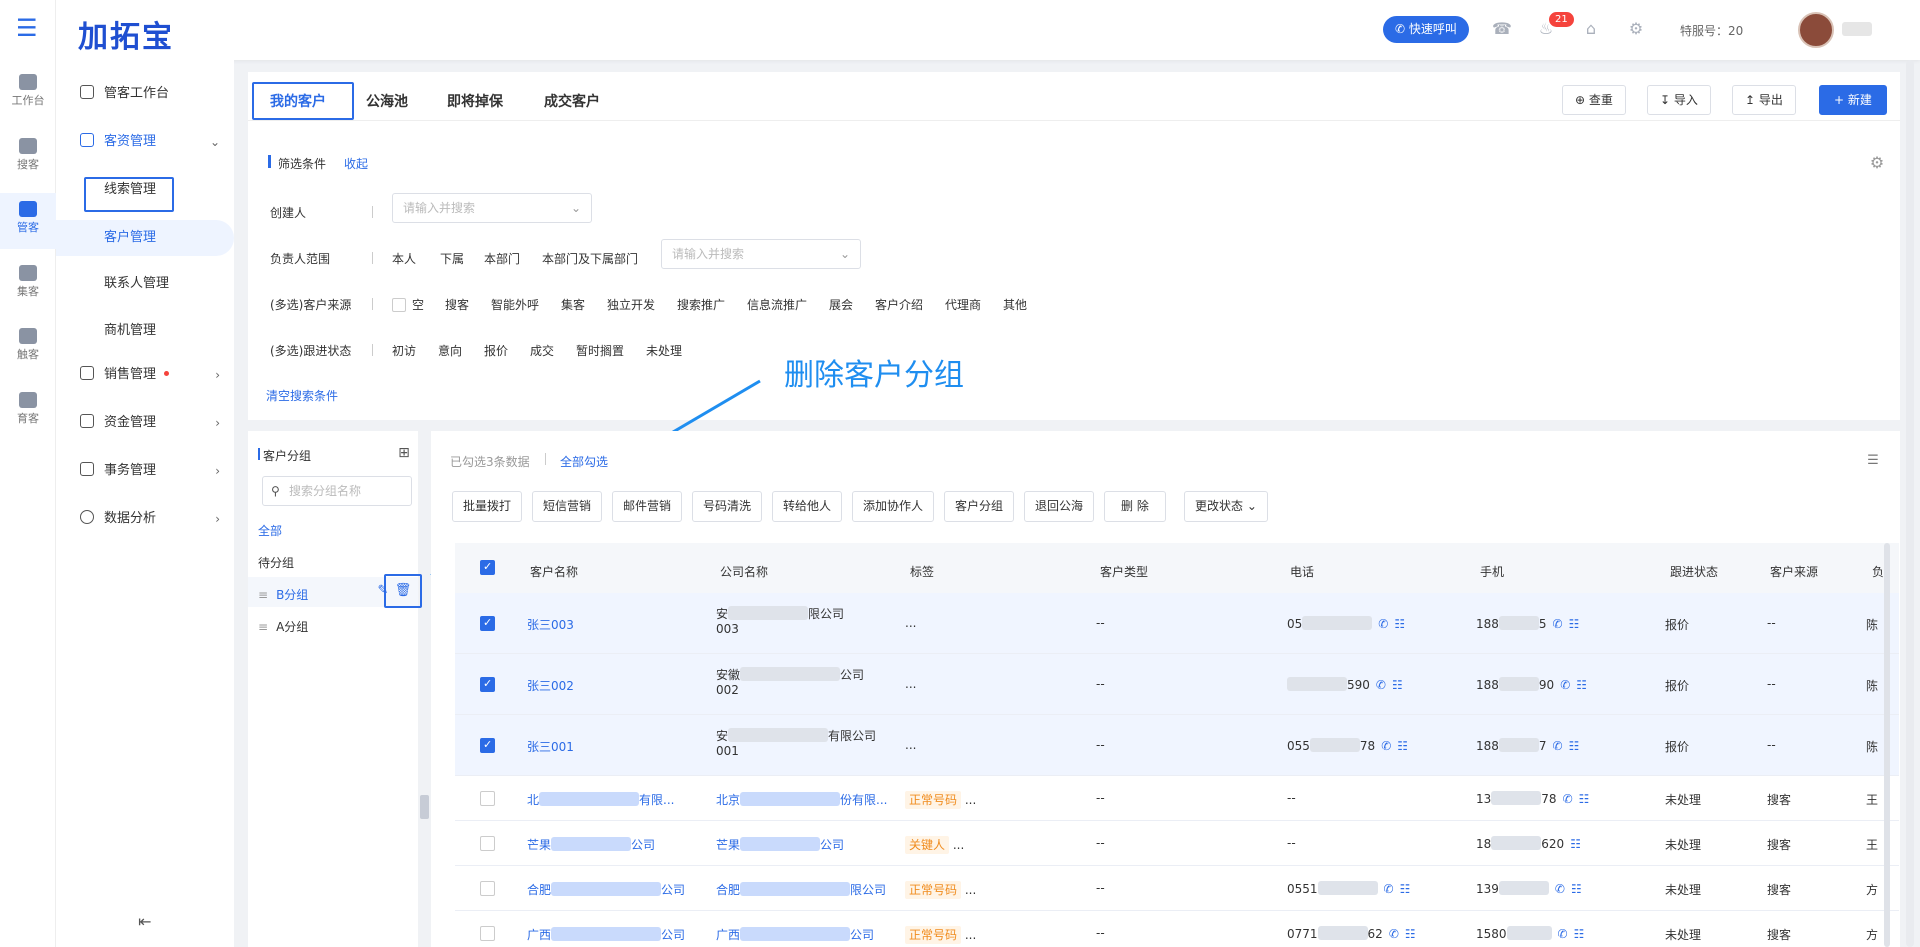 The image size is (1920, 947). I want to click on add-collaborator-button: 添加协作人, so click(893, 506).